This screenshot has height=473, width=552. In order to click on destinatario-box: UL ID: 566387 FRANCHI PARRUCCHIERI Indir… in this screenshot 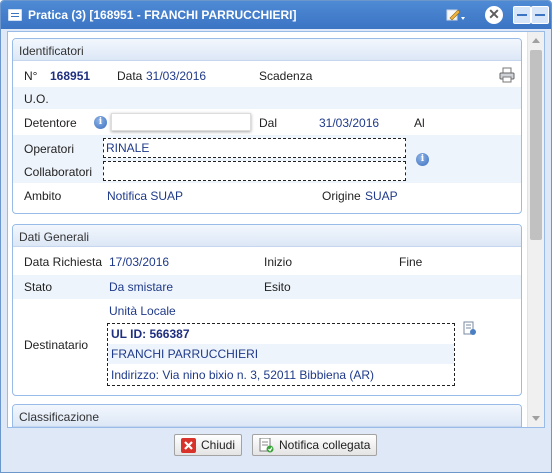, I will do `click(281, 354)`.